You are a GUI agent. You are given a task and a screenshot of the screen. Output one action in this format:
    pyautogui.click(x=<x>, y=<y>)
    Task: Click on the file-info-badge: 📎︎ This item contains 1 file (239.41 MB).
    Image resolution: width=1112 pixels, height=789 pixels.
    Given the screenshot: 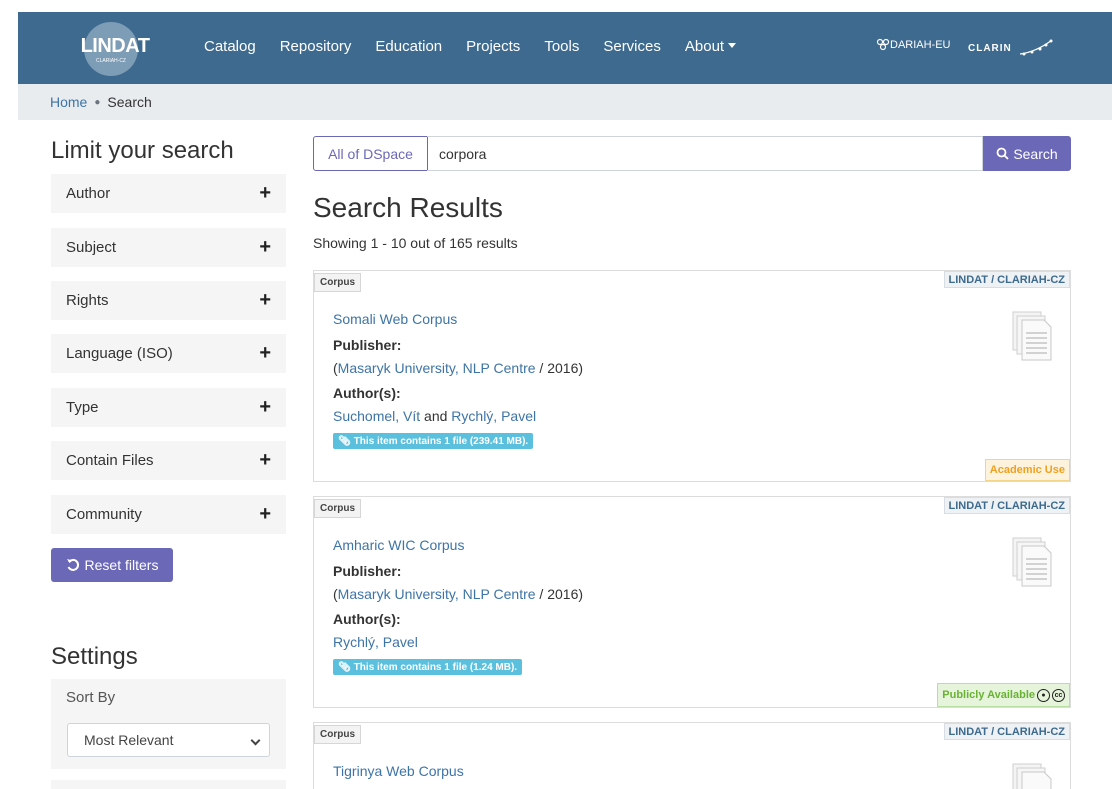 What is the action you would take?
    pyautogui.click(x=433, y=441)
    